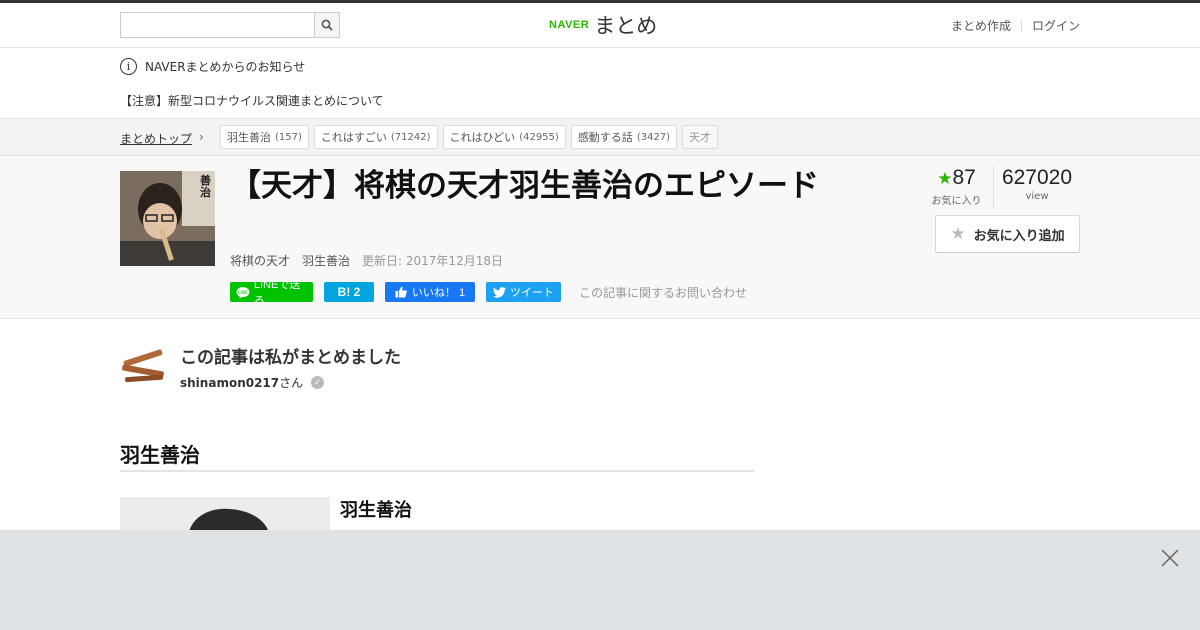 The height and width of the screenshot is (630, 1200). What do you see at coordinates (288, 137) in the screenshot?
I see `tag-count: (157)` at bounding box center [288, 137].